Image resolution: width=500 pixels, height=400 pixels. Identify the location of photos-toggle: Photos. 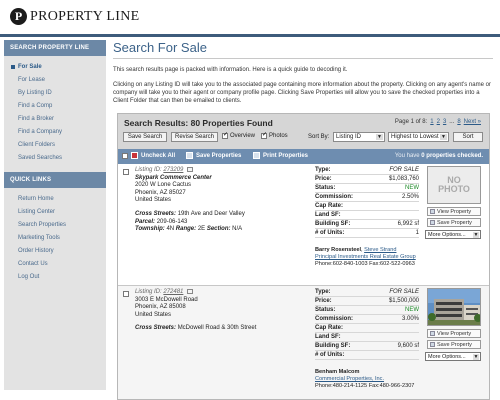
(274, 135).